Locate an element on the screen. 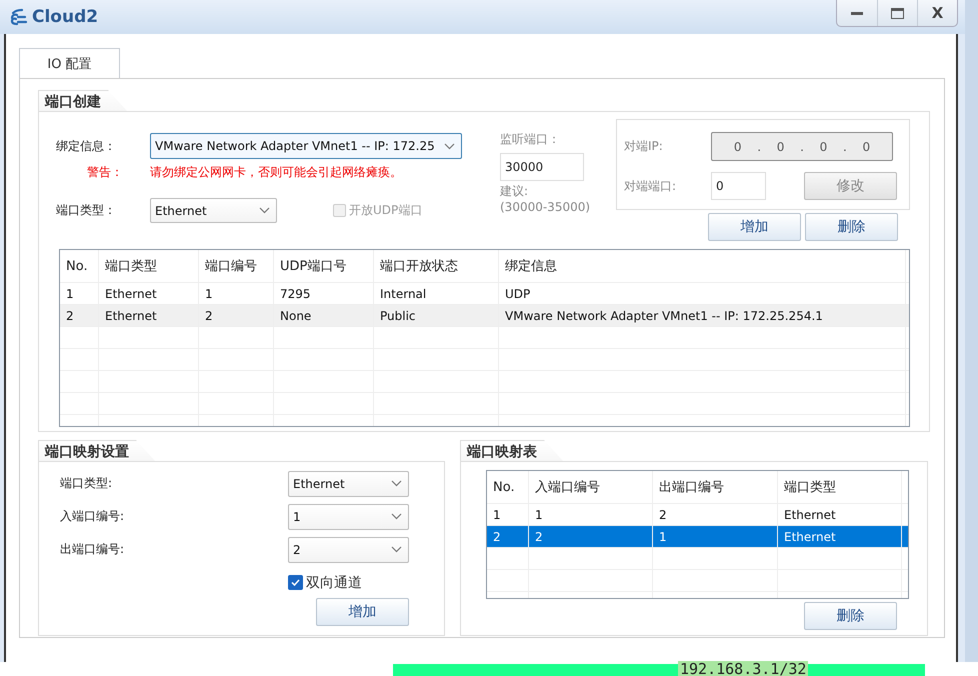 The height and width of the screenshot is (676, 978). field-label: 监听端口： is located at coordinates (530, 139).